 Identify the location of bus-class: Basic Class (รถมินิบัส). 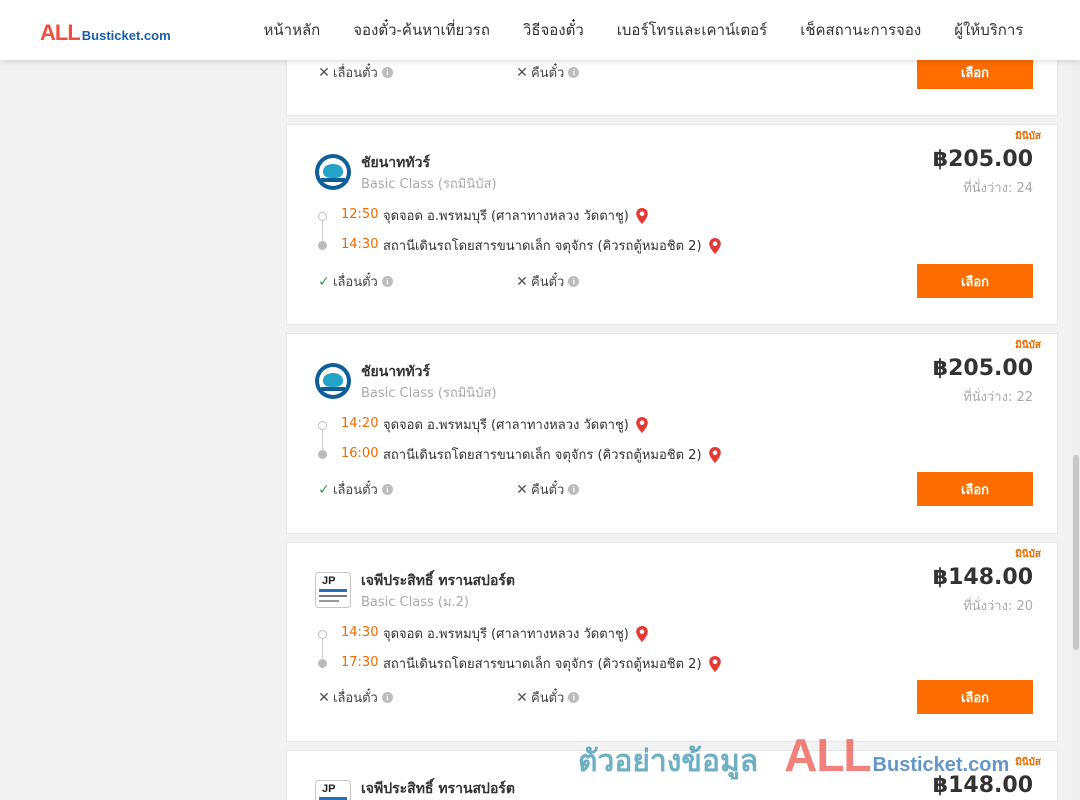
(429, 184).